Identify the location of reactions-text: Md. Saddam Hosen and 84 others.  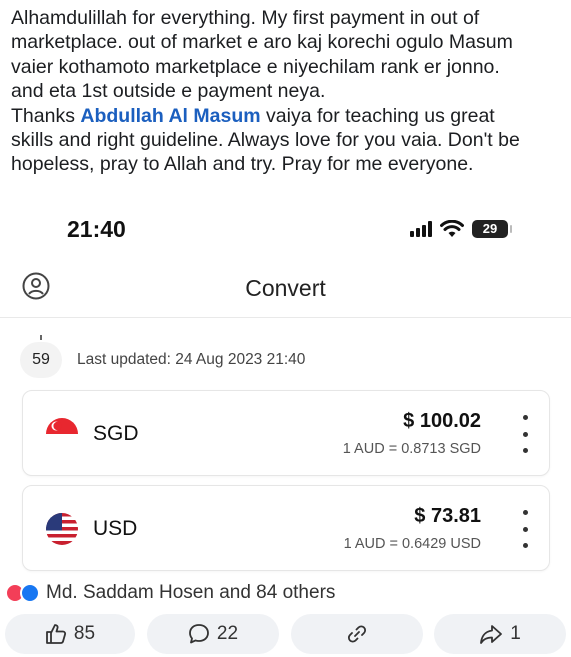
(191, 592).